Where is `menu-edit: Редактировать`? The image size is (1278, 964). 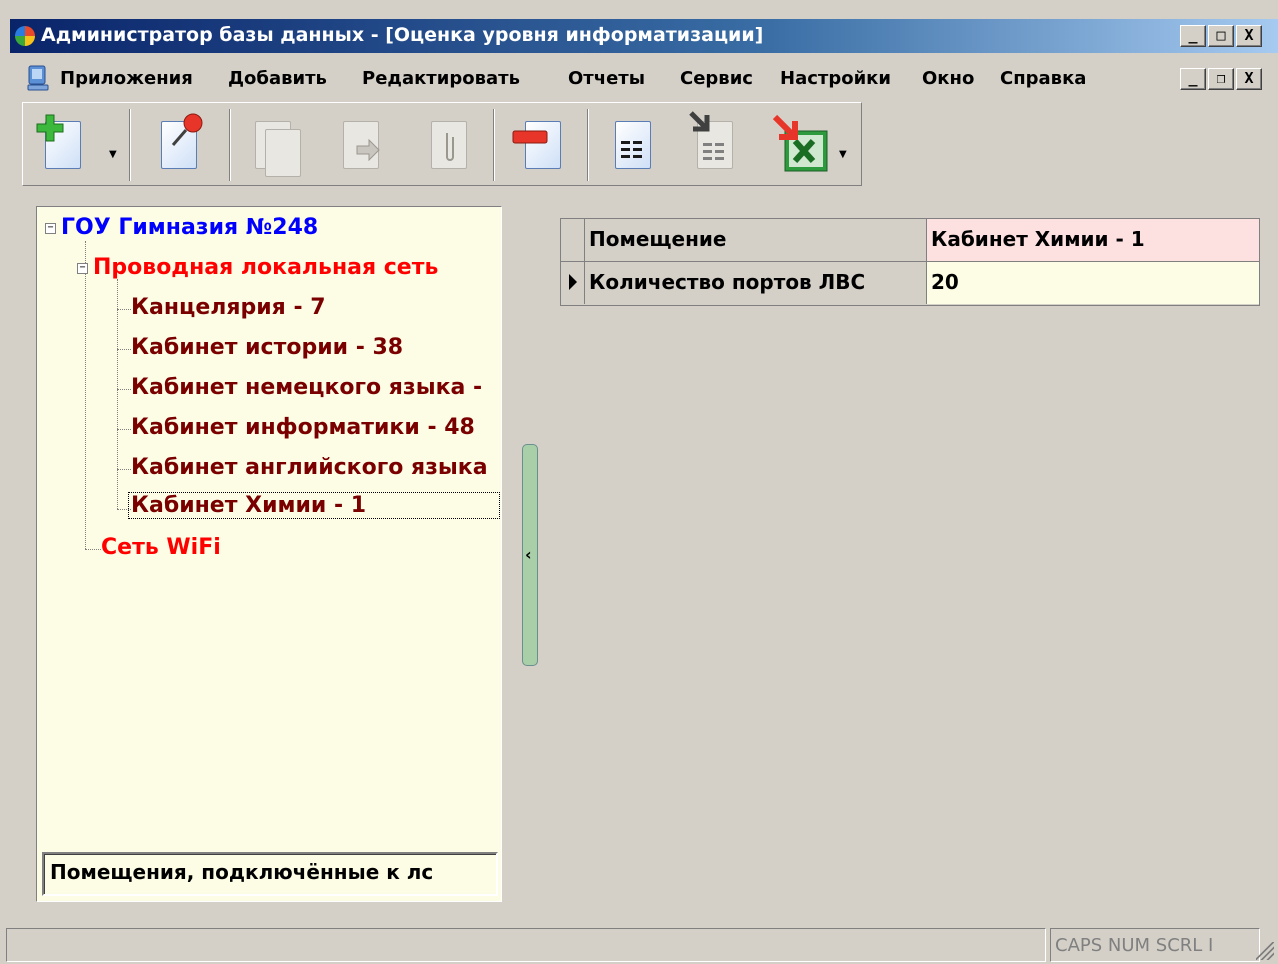 menu-edit: Редактировать is located at coordinates (441, 78).